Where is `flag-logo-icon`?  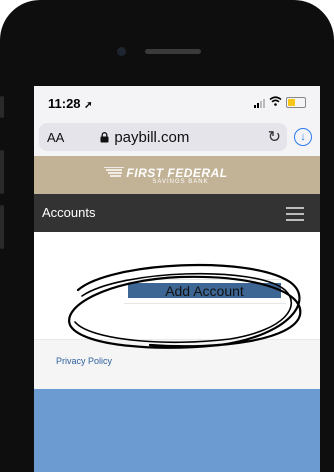
flag-logo-icon is located at coordinates (114, 171).